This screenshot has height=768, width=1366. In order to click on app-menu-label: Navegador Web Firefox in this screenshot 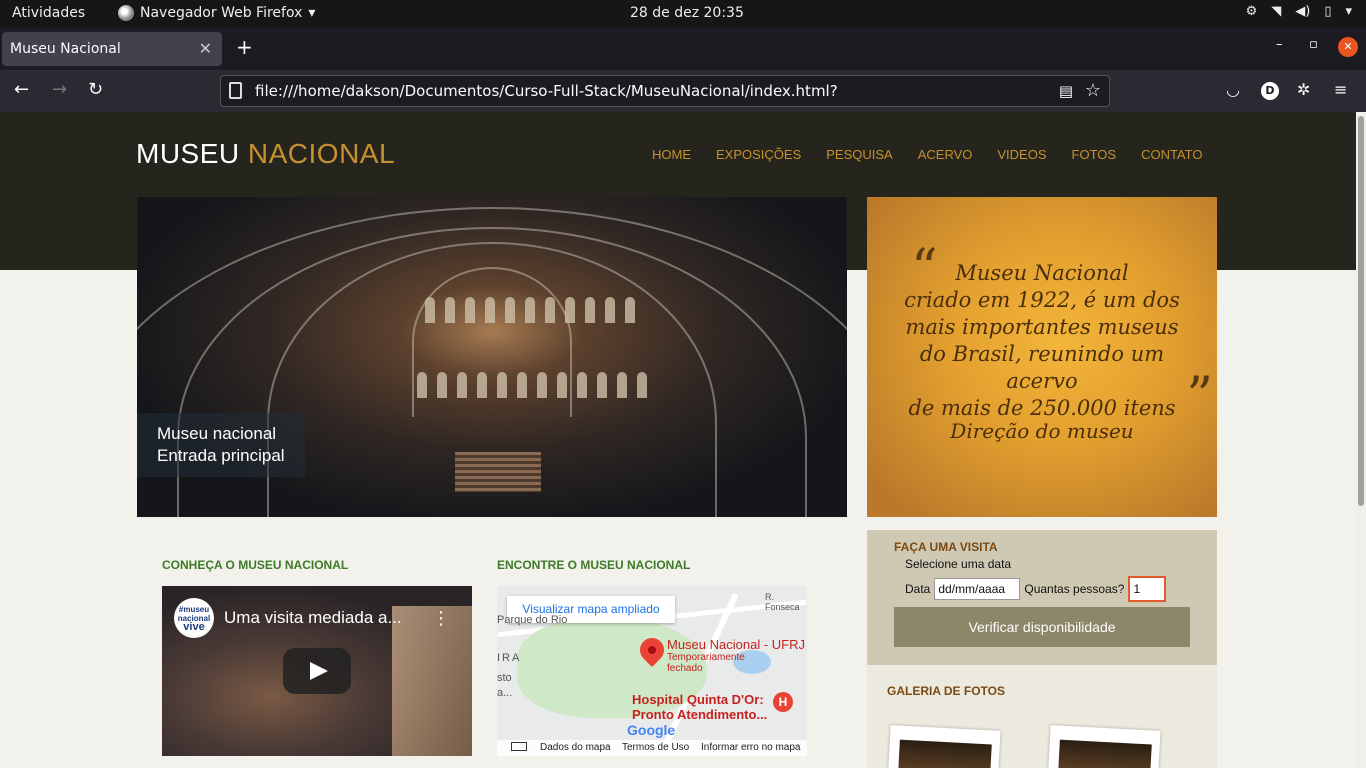, I will do `click(221, 13)`.